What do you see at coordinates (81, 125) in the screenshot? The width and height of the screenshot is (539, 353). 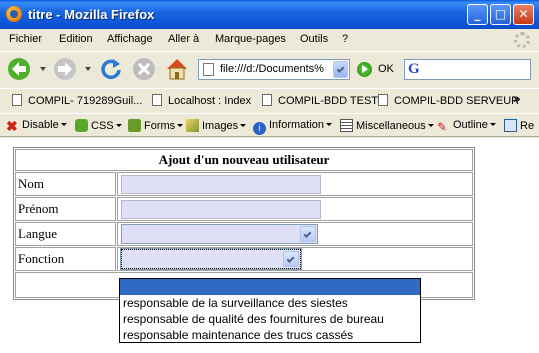 I see `css-icon` at bounding box center [81, 125].